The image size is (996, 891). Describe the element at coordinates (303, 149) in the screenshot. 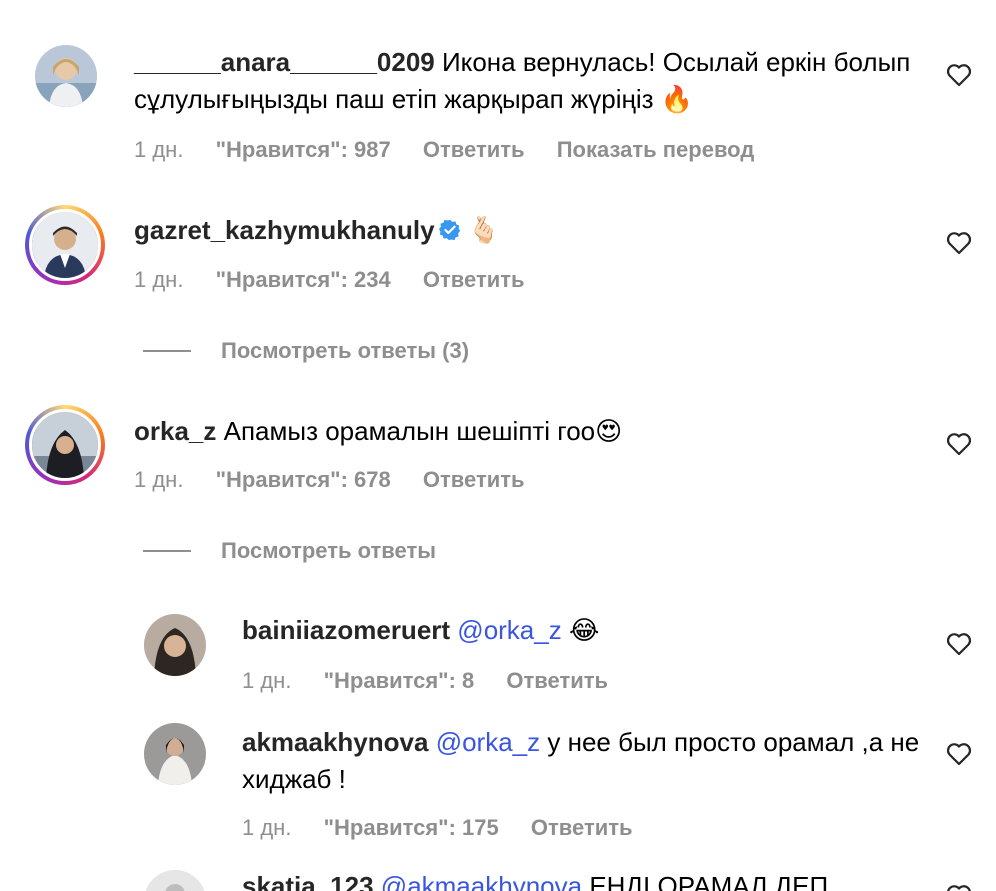

I see `likes-count: "Нравится": 987` at that location.